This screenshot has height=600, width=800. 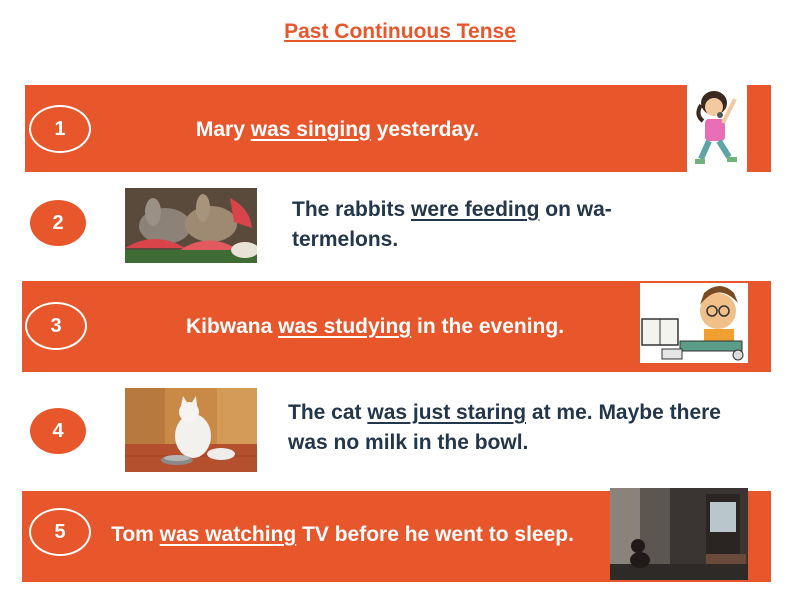 I want to click on child-watching-tv-photo, so click(x=679, y=534).